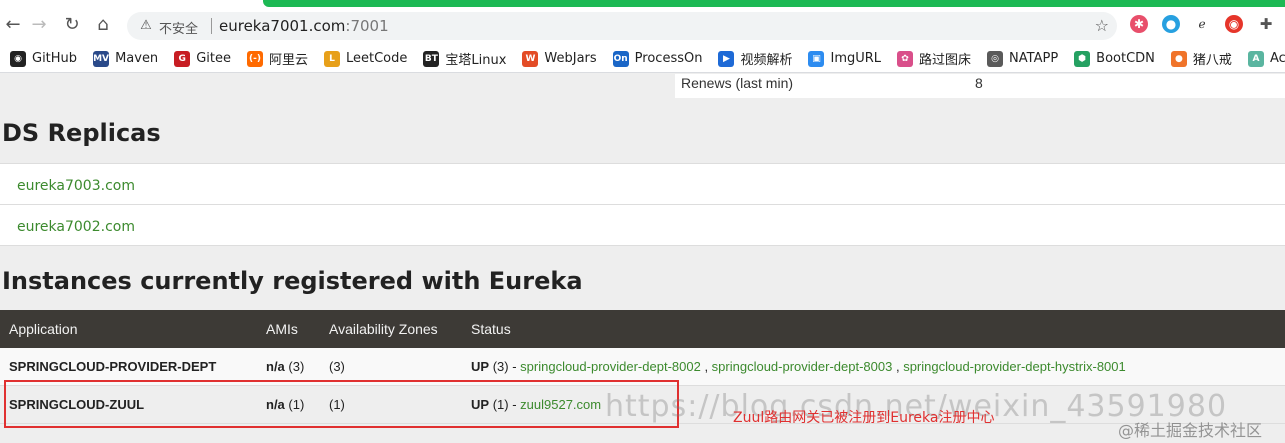 This screenshot has height=443, width=1285. What do you see at coordinates (383, 329) in the screenshot?
I see `header-zones: Availability Zones` at bounding box center [383, 329].